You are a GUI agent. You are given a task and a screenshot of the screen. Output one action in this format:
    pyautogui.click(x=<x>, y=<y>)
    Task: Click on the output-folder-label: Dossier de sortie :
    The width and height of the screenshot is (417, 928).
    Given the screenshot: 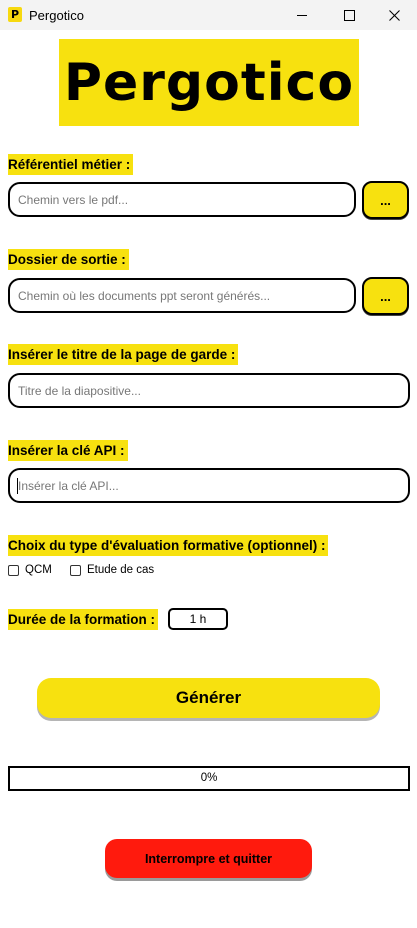 What is the action you would take?
    pyautogui.click(x=68, y=259)
    